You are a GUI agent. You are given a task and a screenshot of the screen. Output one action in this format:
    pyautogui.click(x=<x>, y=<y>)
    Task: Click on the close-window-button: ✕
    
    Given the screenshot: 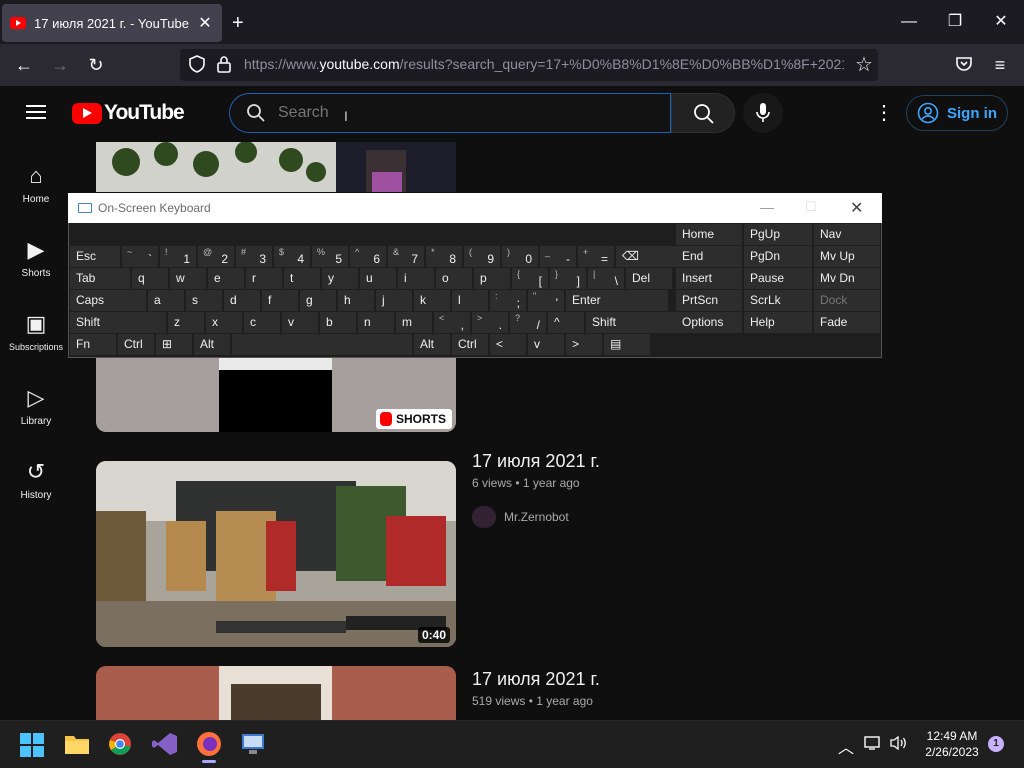 What is the action you would take?
    pyautogui.click(x=1001, y=22)
    